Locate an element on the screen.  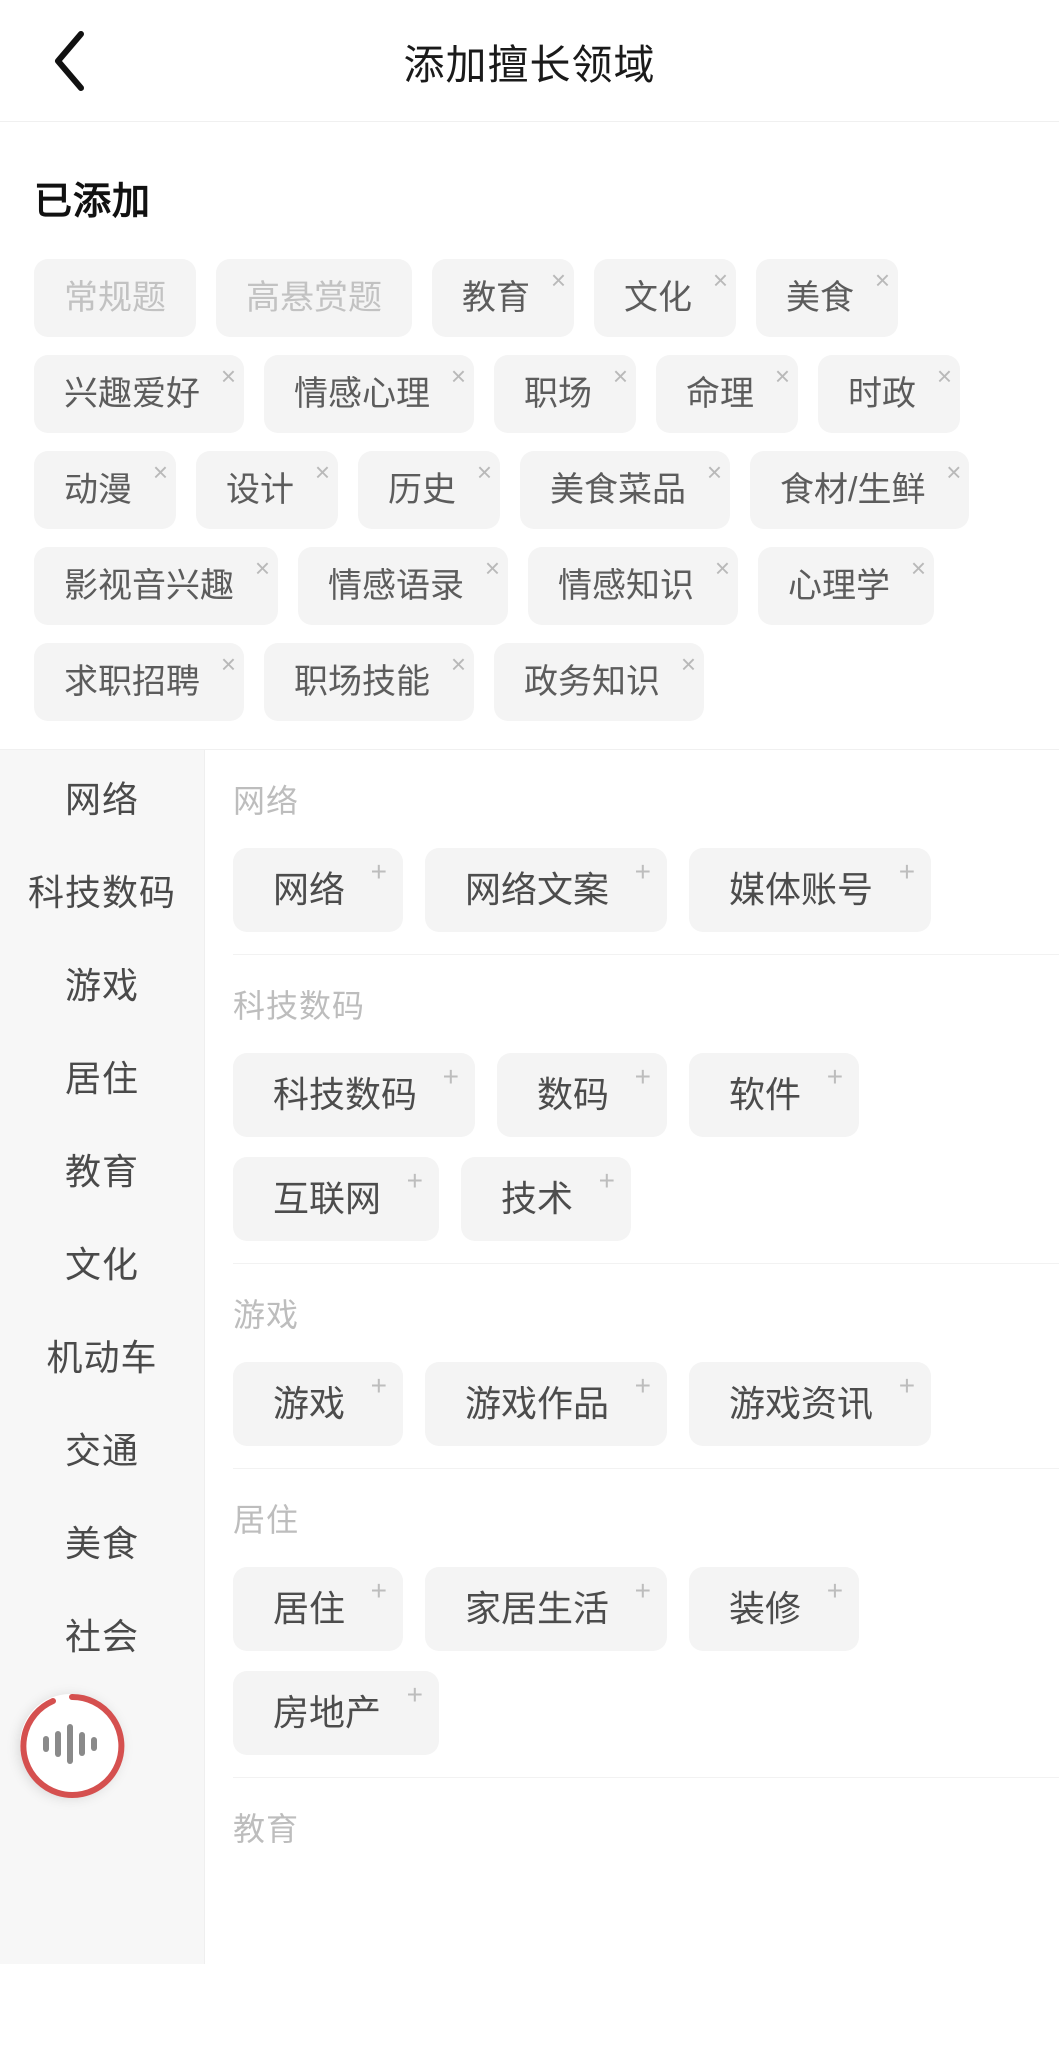
added-tag: 教育 × is located at coordinates (503, 298).